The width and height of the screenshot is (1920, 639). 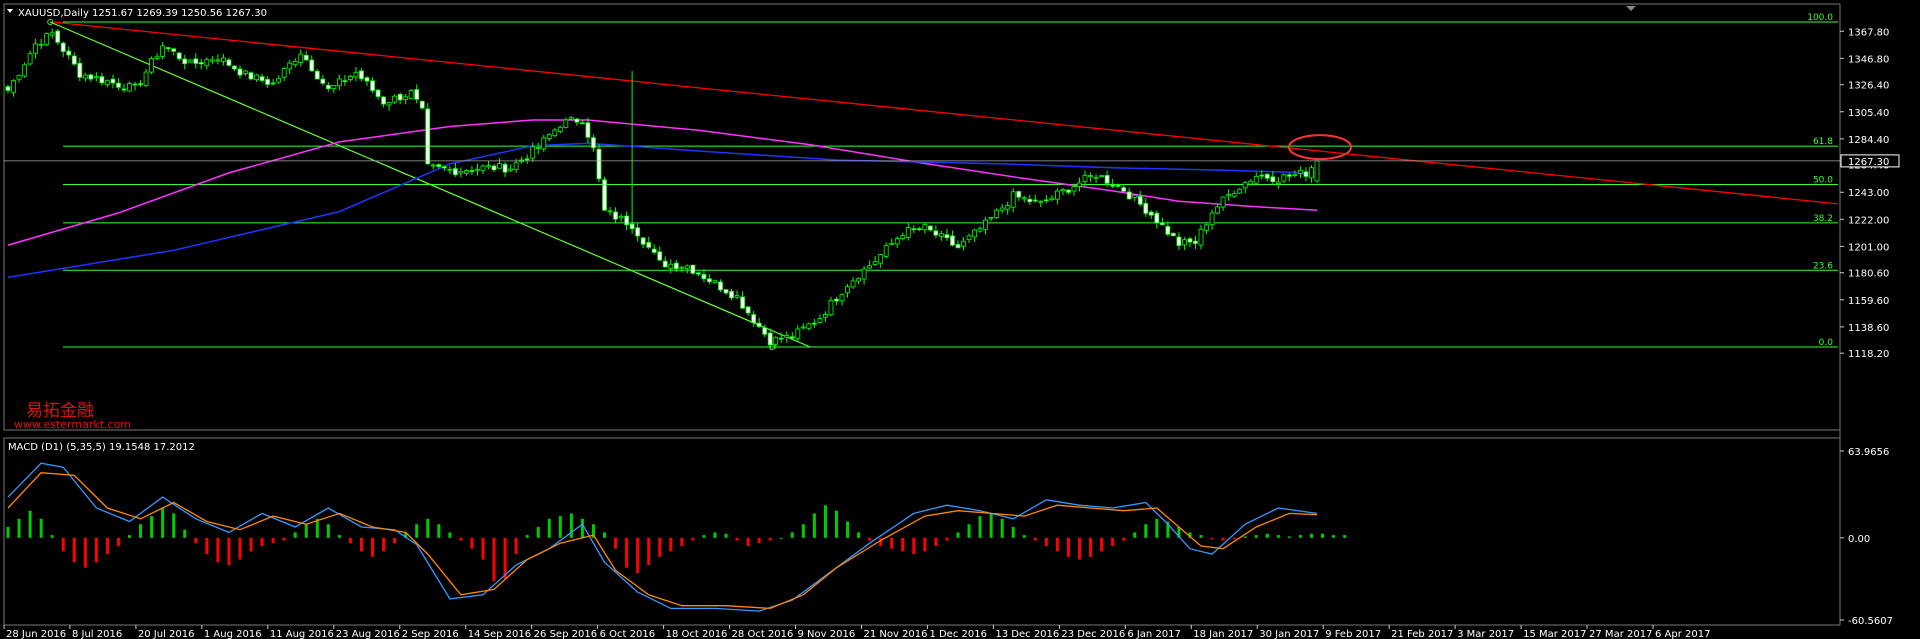 I want to click on time-tick-label: 13 Dec 2016, so click(x=1027, y=634).